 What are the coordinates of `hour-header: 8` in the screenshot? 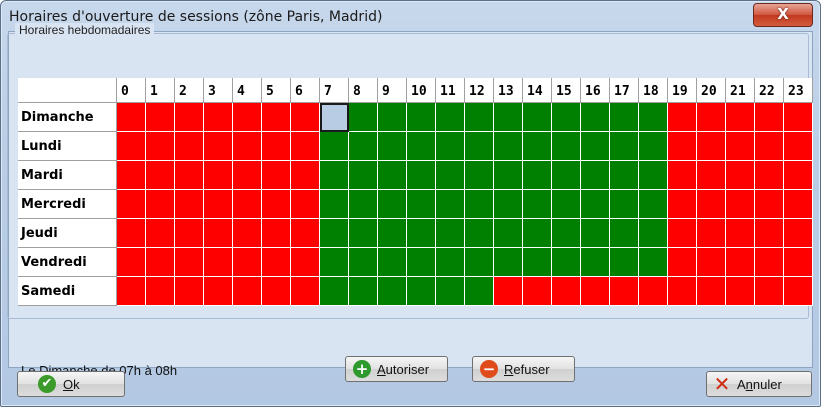 It's located at (363, 90).